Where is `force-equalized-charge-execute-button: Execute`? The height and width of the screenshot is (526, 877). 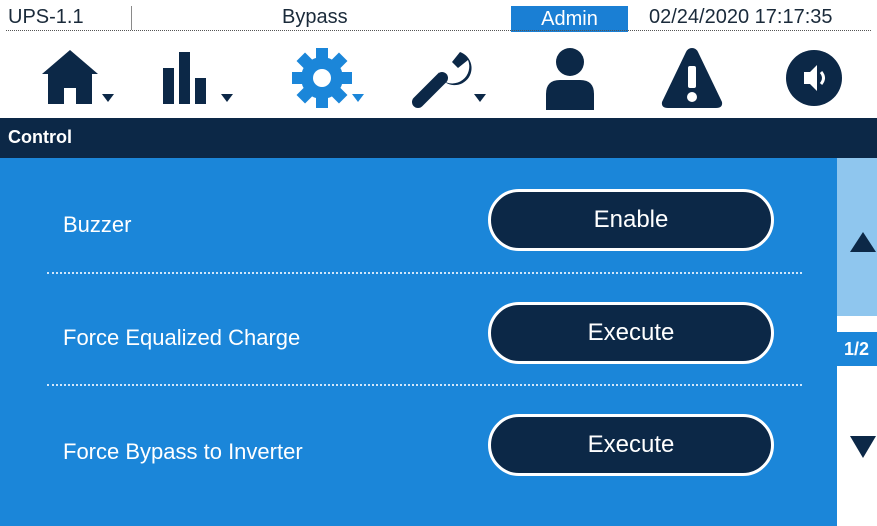 force-equalized-charge-execute-button: Execute is located at coordinates (631, 333).